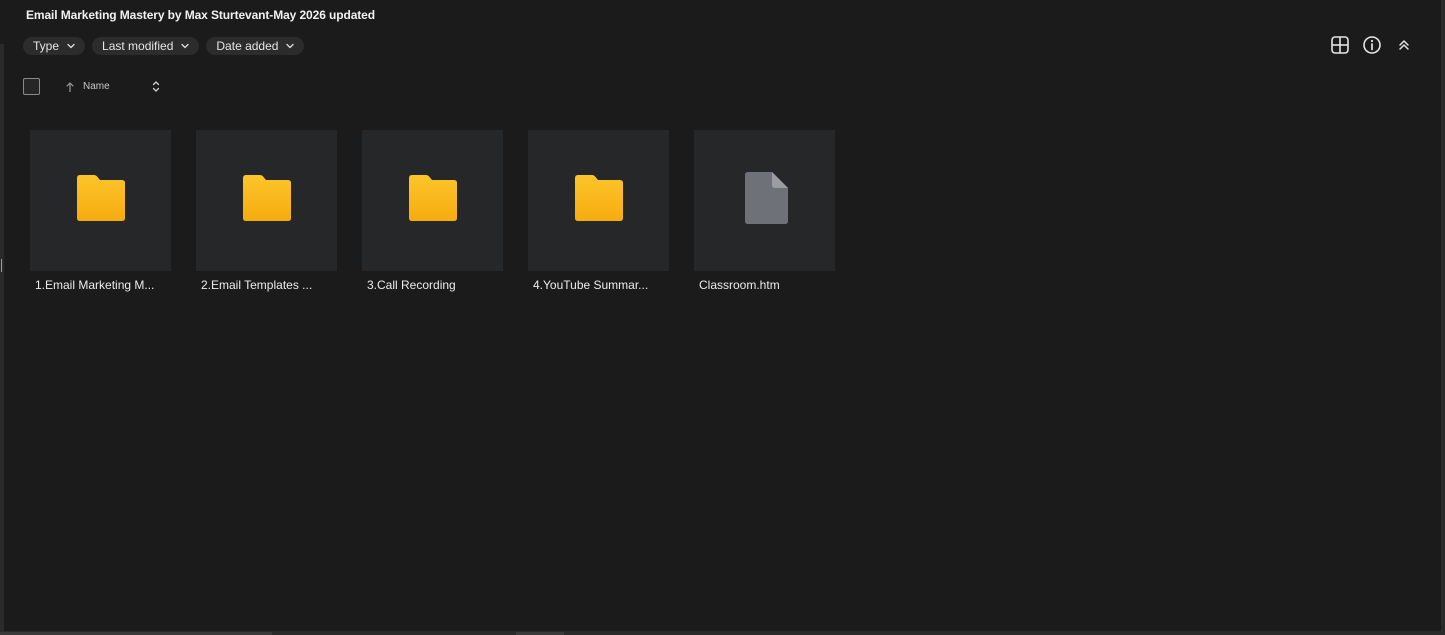  I want to click on filter-bar: Type Last modified Date added, so click(164, 46).